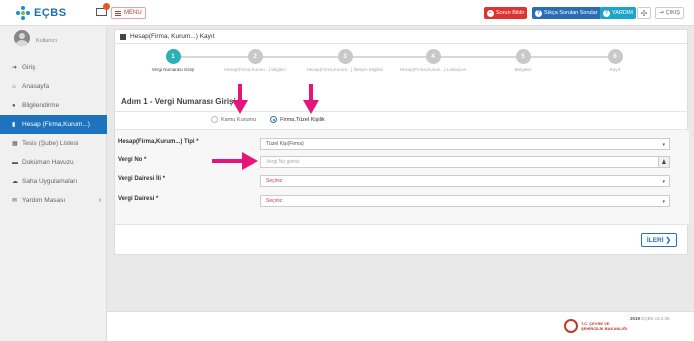 The width and height of the screenshot is (694, 341). I want to click on radio-public-institution: Kamu Kurumu, so click(233, 119).